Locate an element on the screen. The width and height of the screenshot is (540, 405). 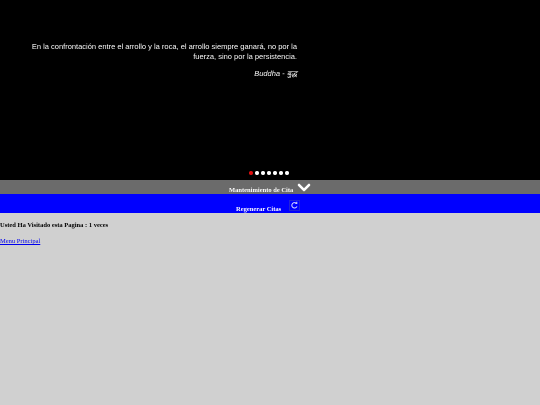
slider-dots is located at coordinates (269, 173).